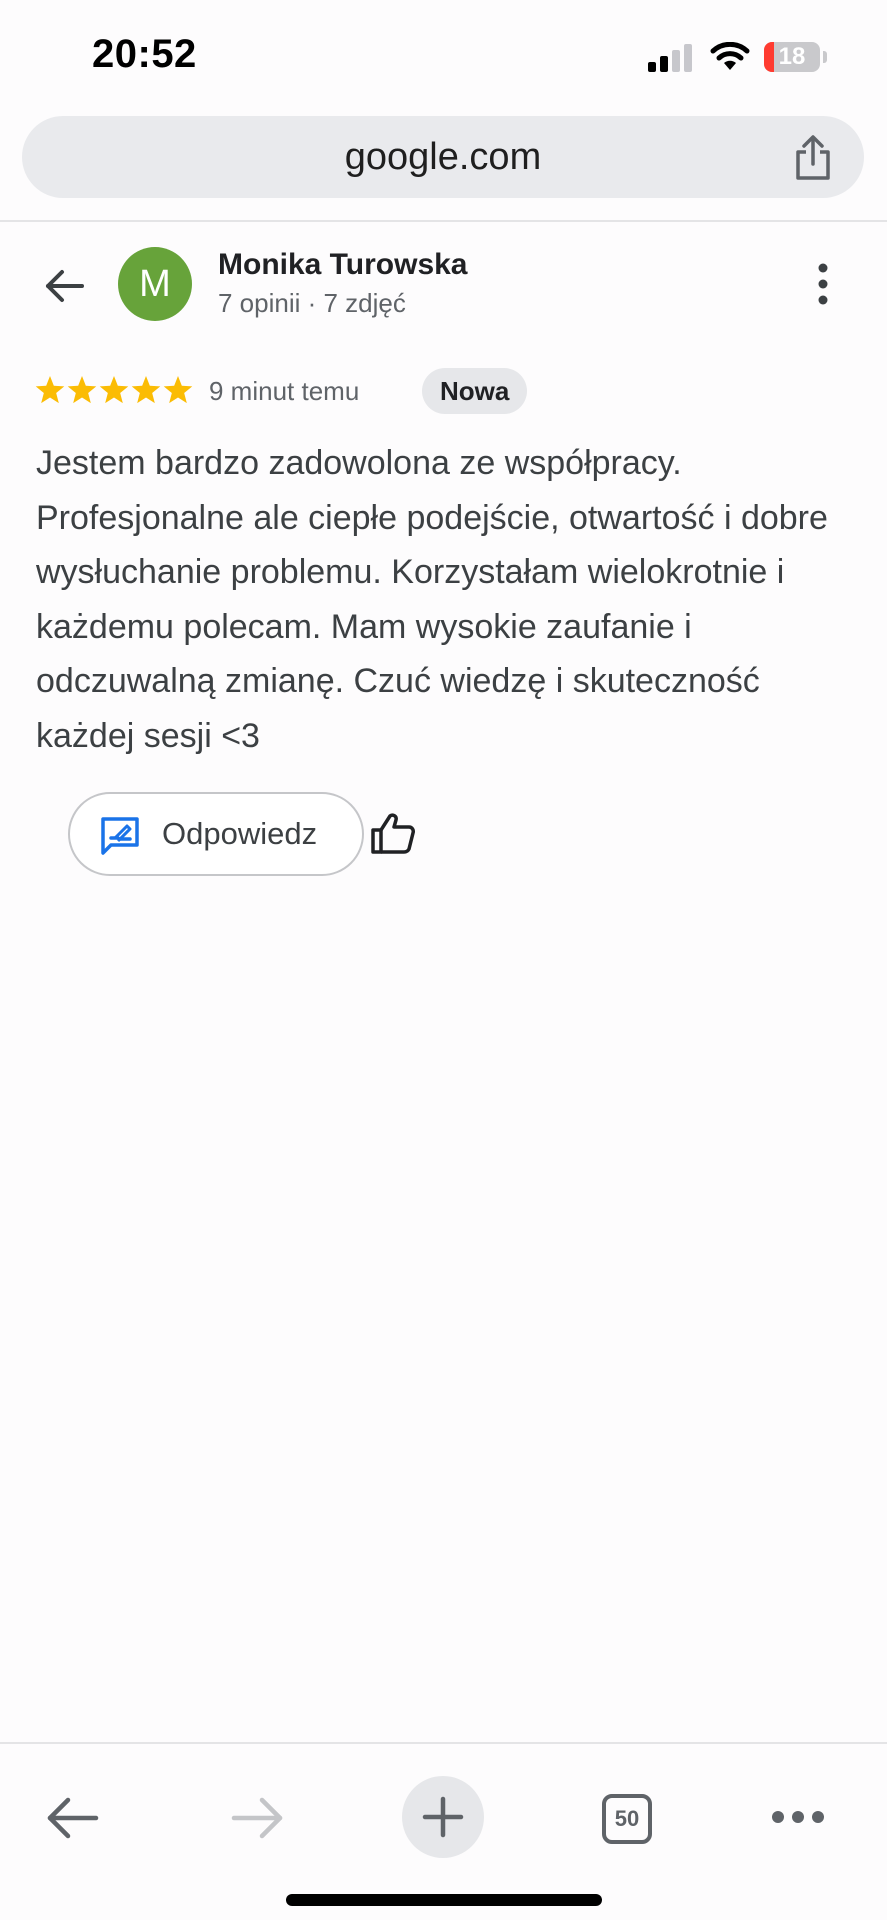 Image resolution: width=887 pixels, height=1920 pixels. I want to click on avatar: M, so click(155, 284).